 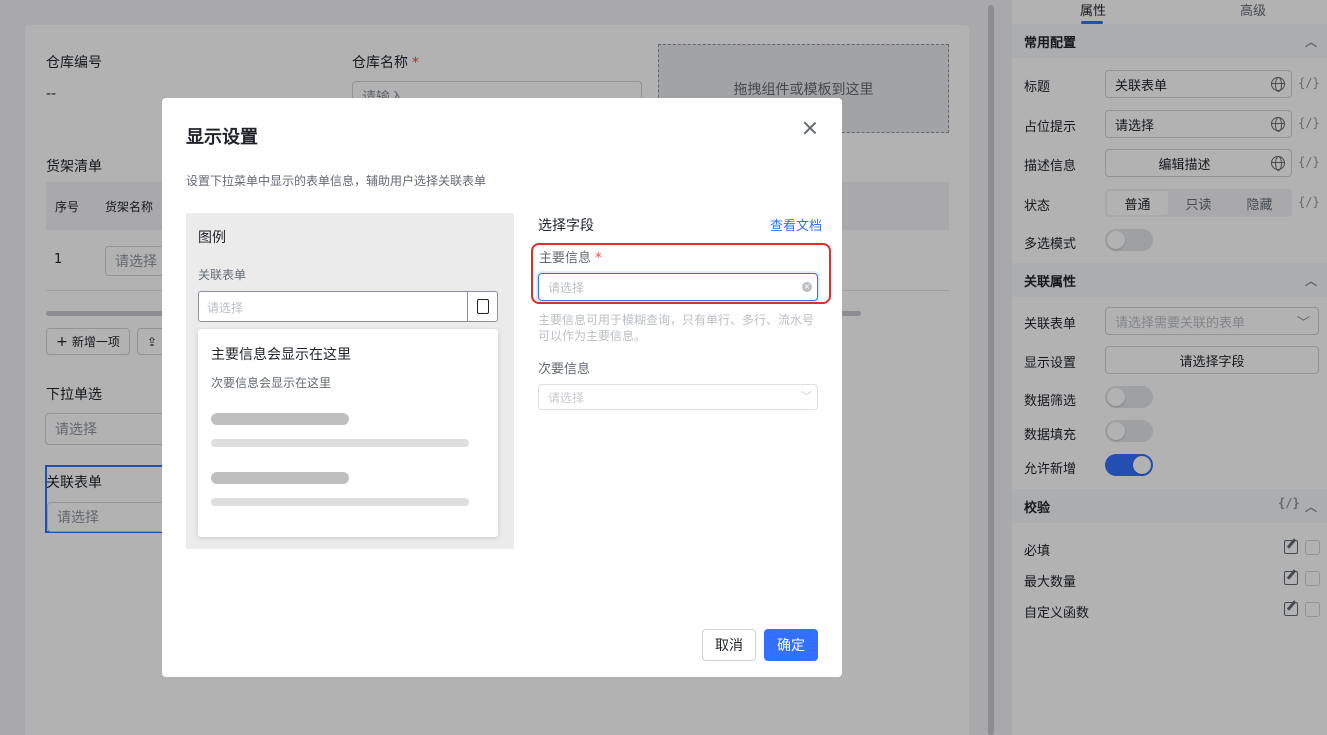 I want to click on confirm-button: 确定, so click(x=791, y=645).